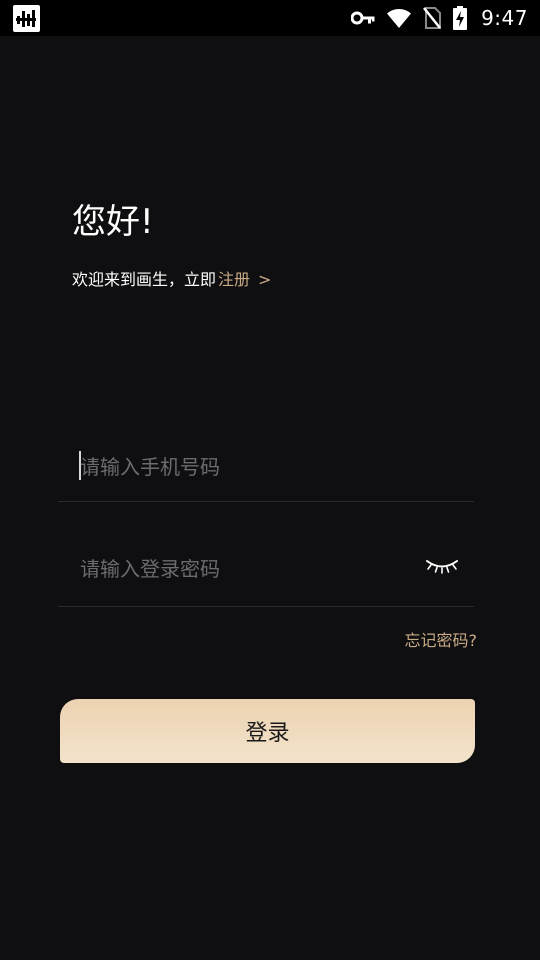  Describe the element at coordinates (265, 279) in the screenshot. I see `chevron-right-icon: >` at that location.